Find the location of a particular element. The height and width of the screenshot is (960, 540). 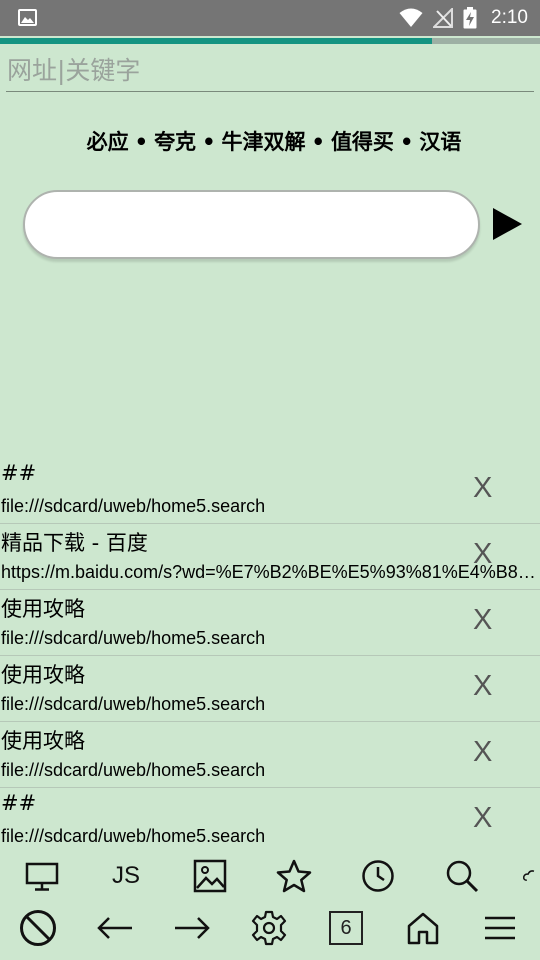

history-clock-icon is located at coordinates (378, 876).